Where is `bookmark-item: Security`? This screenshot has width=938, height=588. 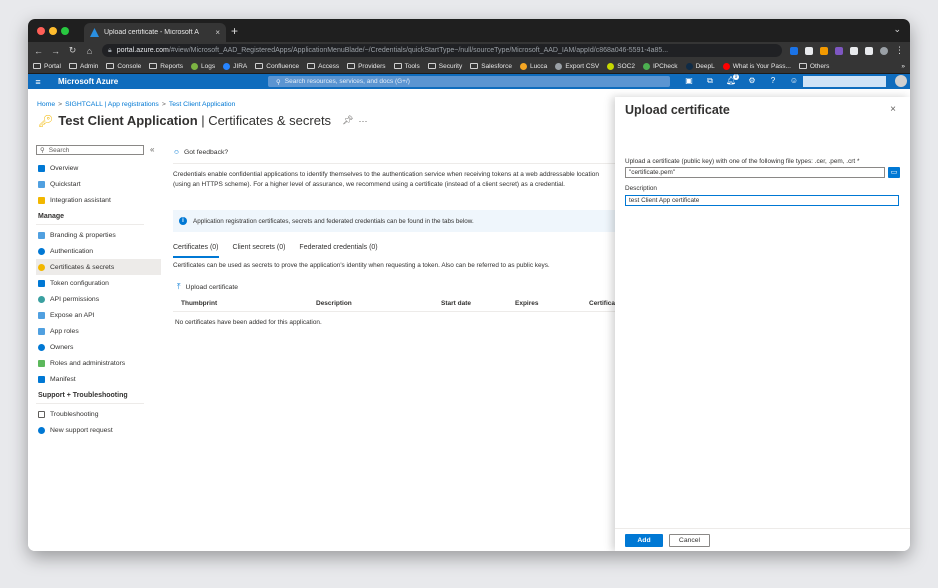 bookmark-item: Security is located at coordinates (444, 66).